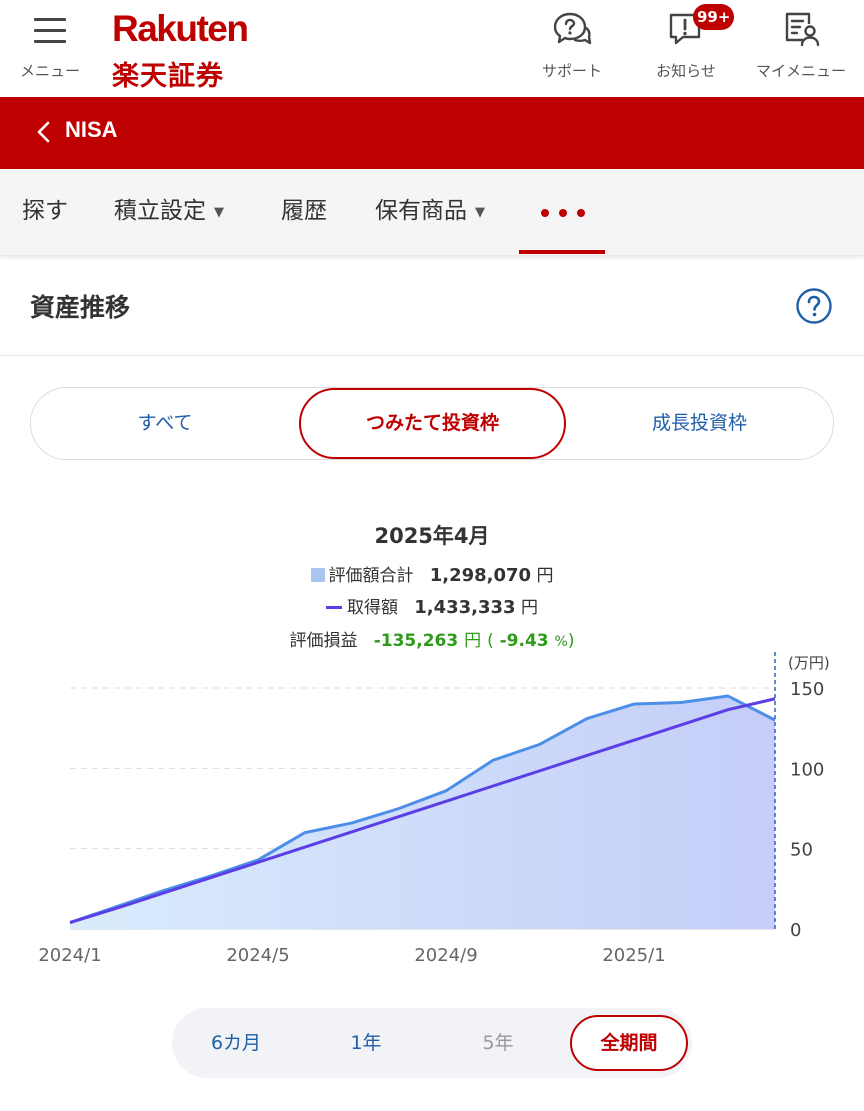 The width and height of the screenshot is (864, 1111). Describe the element at coordinates (801, 850) in the screenshot. I see `y-tick-label: 50` at that location.